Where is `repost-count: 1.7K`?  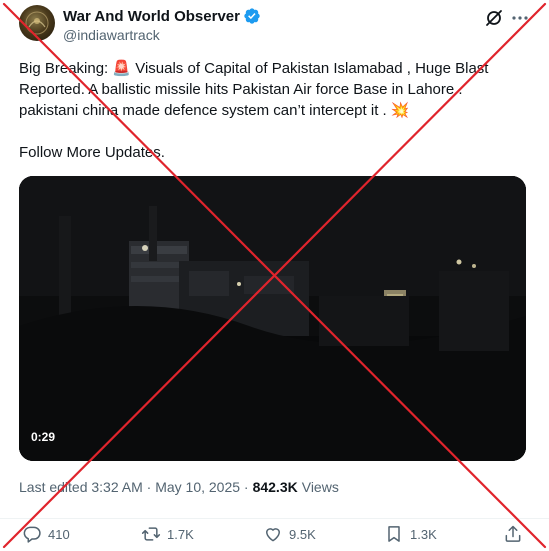 repost-count: 1.7K is located at coordinates (180, 534).